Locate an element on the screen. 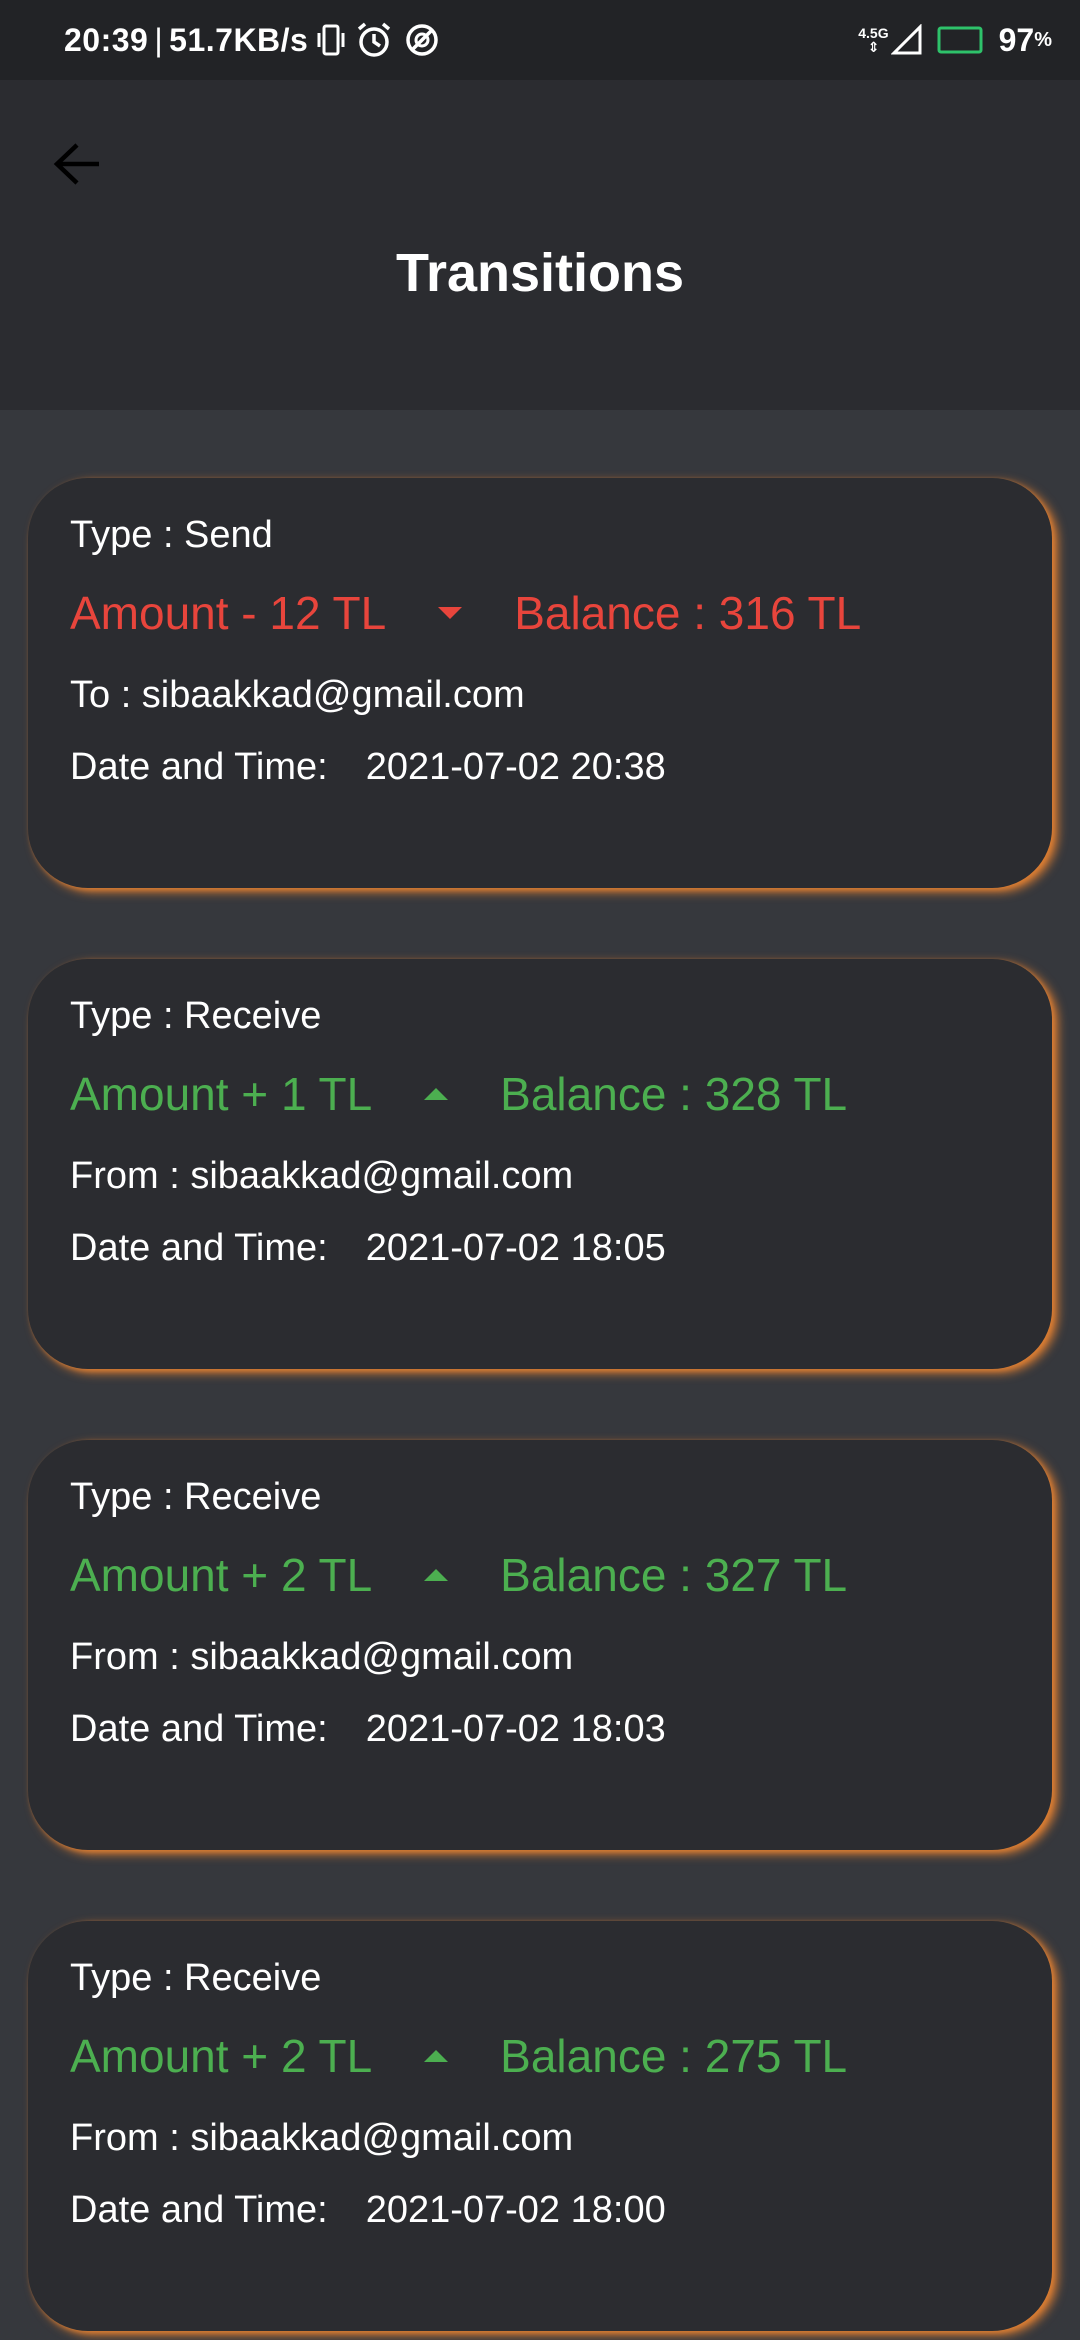 Image resolution: width=1080 pixels, height=2340 pixels. status-time: 20:39 is located at coordinates (106, 39).